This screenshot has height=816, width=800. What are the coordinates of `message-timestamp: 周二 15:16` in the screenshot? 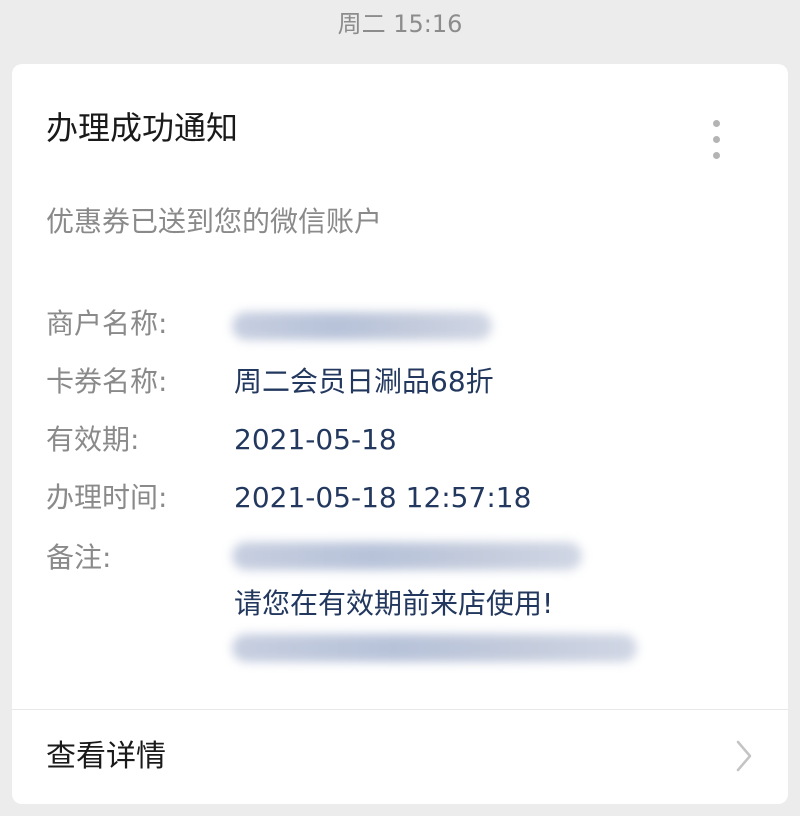 It's located at (400, 24).